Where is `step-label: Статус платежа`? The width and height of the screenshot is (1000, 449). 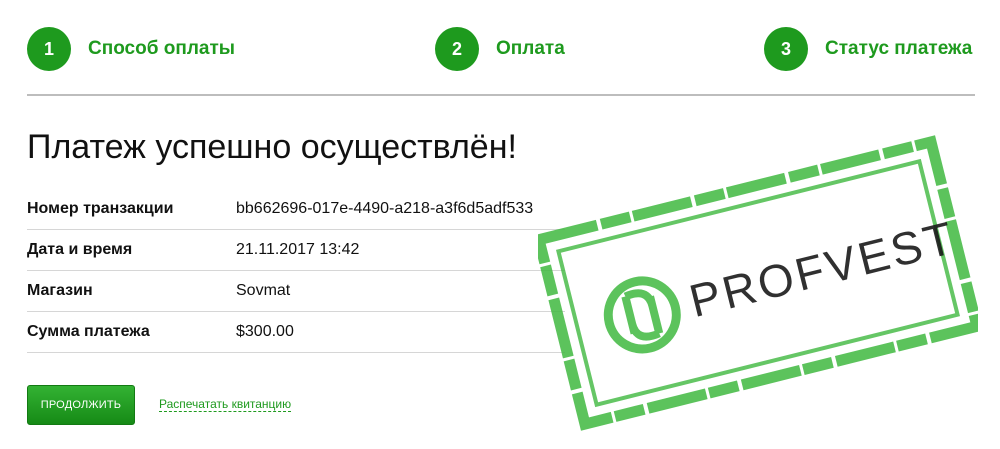 step-label: Статус платежа is located at coordinates (899, 48).